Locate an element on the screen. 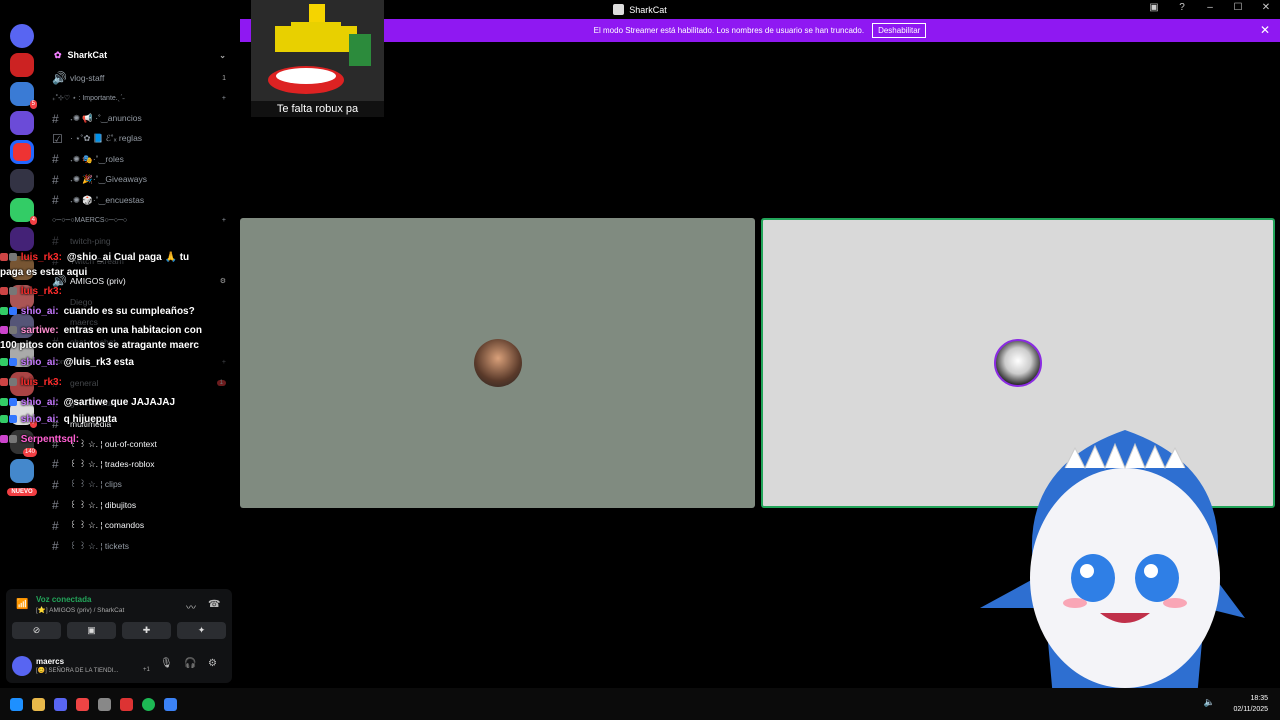 The width and height of the screenshot is (1280, 720). chat-message: sartiwe: entras en una habitacion con is located at coordinates (101, 330).